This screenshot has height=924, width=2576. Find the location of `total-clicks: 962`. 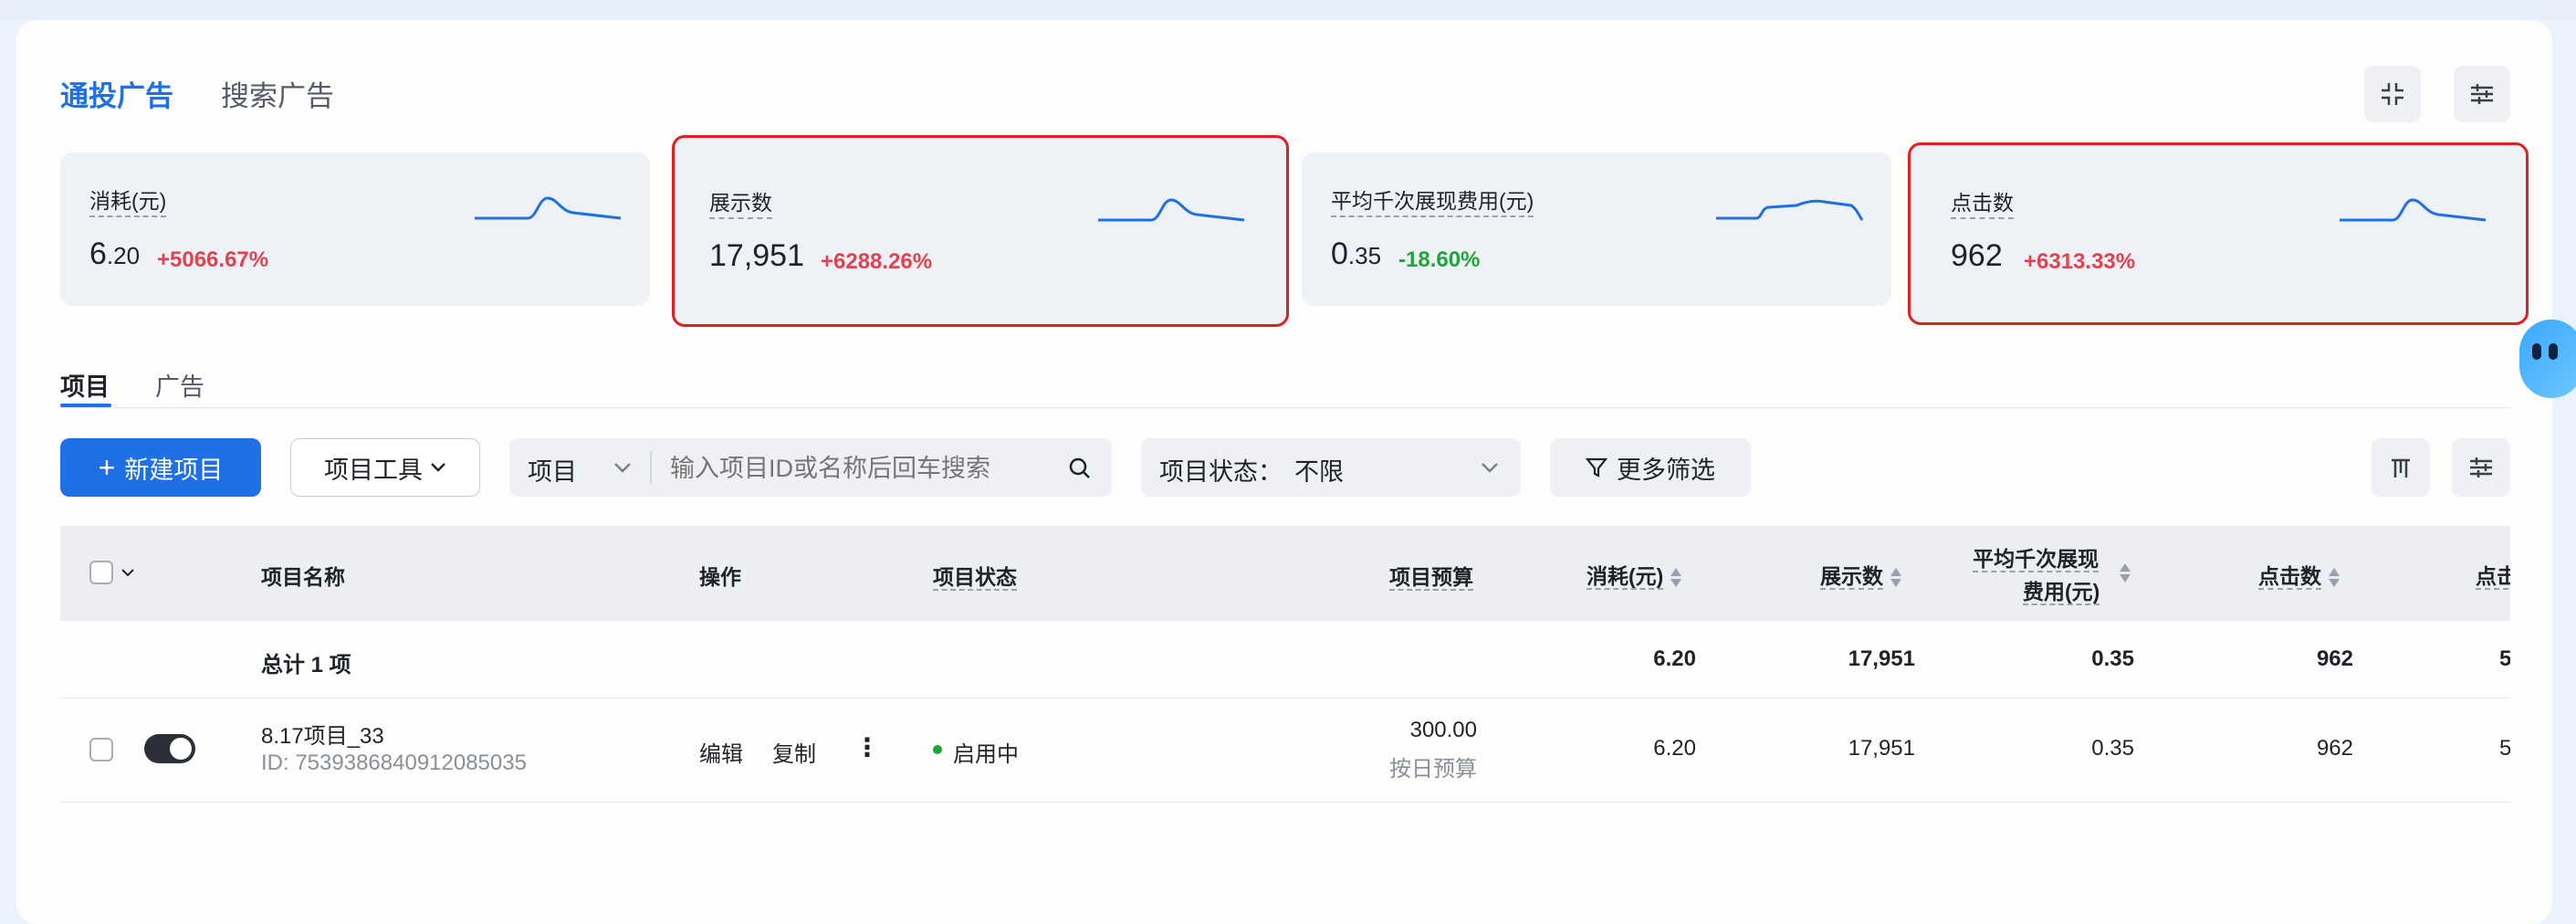

total-clicks: 962 is located at coordinates (2334, 658).